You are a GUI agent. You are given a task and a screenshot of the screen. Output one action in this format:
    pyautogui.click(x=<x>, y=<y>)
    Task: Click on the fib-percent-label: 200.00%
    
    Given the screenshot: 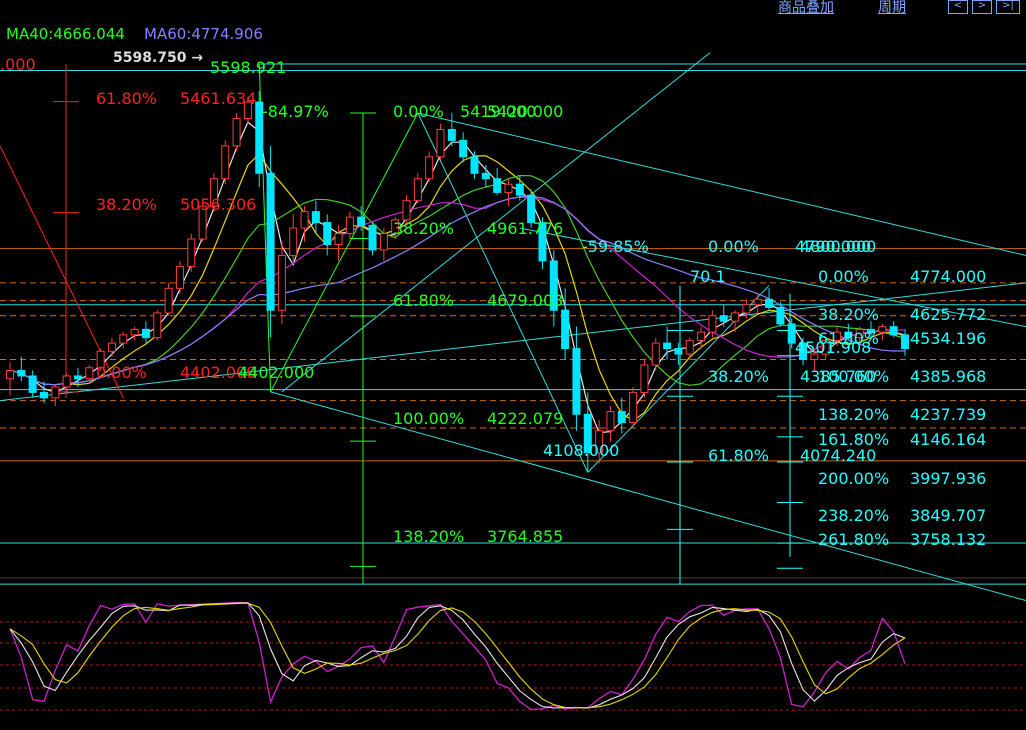 What is the action you would take?
    pyautogui.click(x=853, y=478)
    